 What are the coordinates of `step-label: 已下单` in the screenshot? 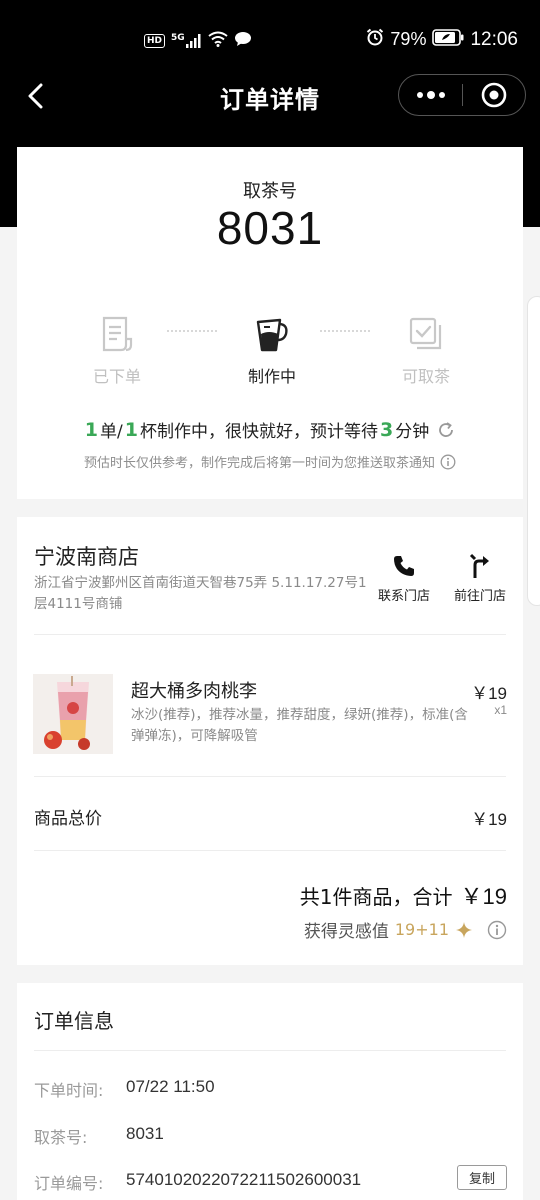 It's located at (116, 376).